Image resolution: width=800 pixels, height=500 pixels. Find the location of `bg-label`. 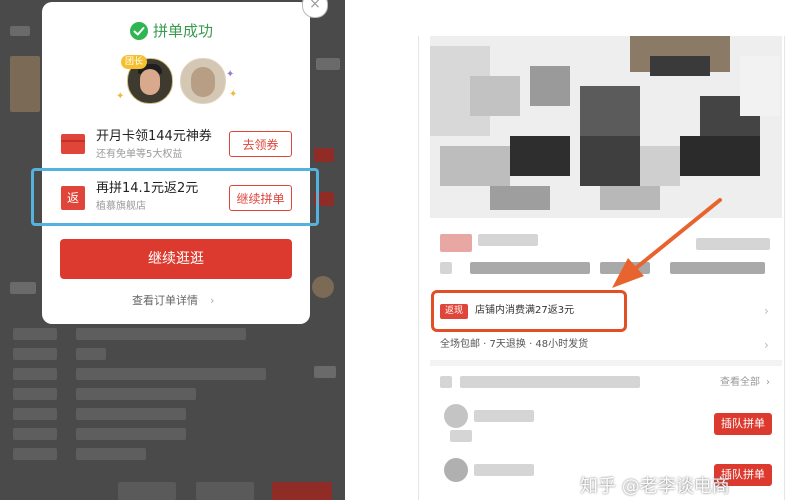

bg-label is located at coordinates (23, 288).